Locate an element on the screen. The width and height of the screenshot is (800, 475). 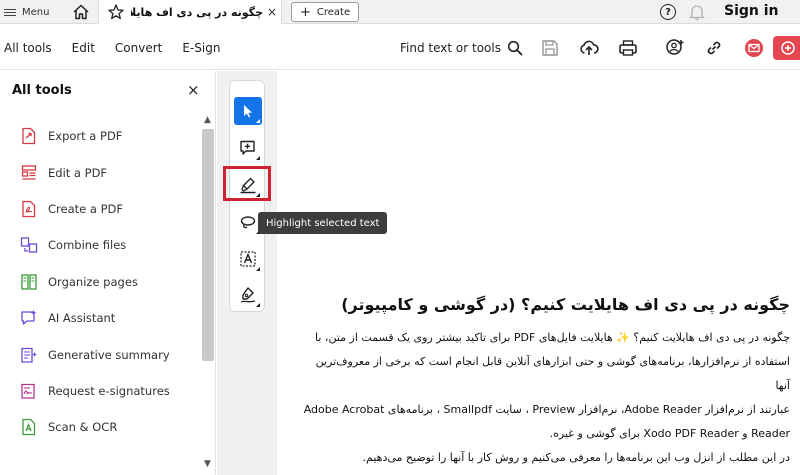
tool-create-pdf: Create a PDF is located at coordinates (100, 209).